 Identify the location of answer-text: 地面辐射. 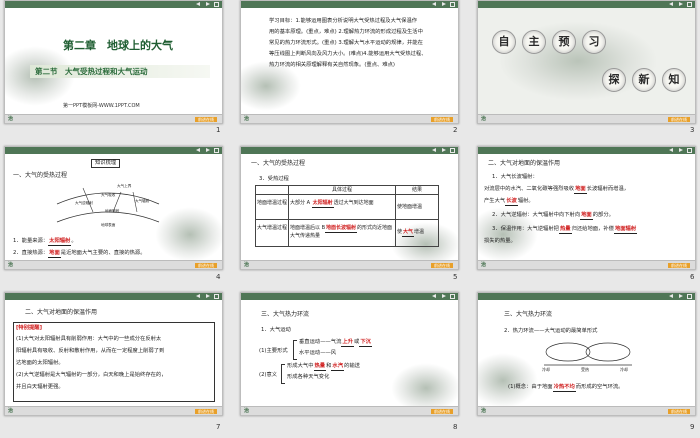
(625, 230).